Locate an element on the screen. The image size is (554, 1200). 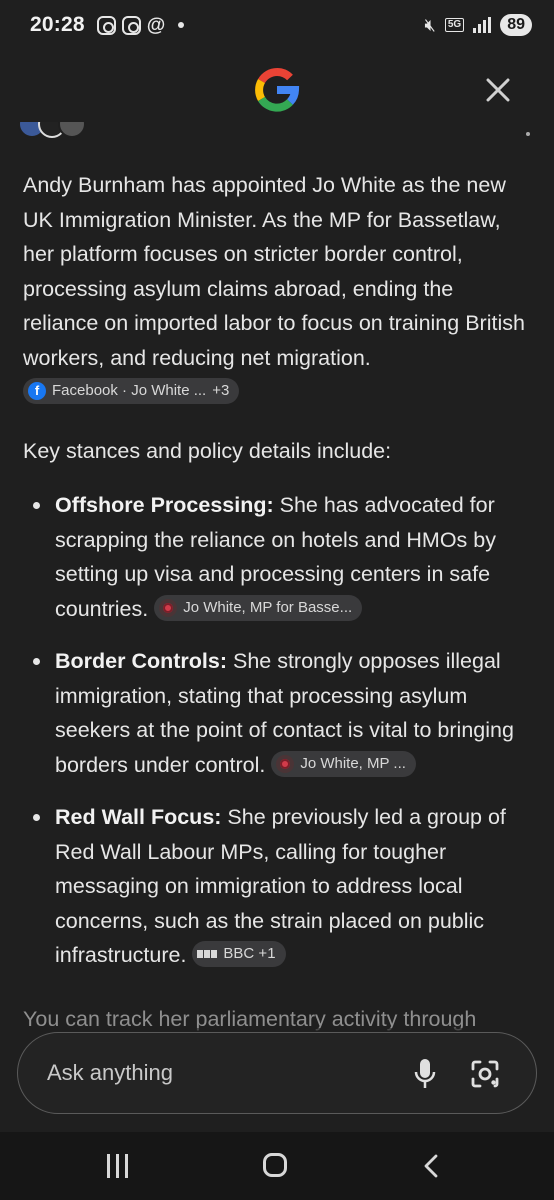
status-bar: 20:28 @ 🔇︎ 5G 89 is located at coordinates (277, 25).